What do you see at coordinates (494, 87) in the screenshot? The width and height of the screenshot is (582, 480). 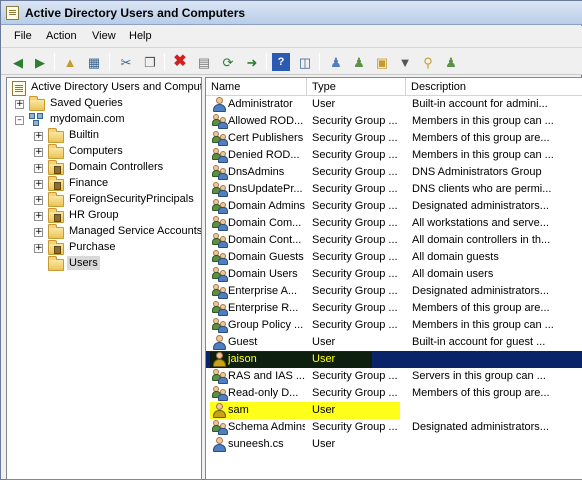 I see `column-header-description: Description` at bounding box center [494, 87].